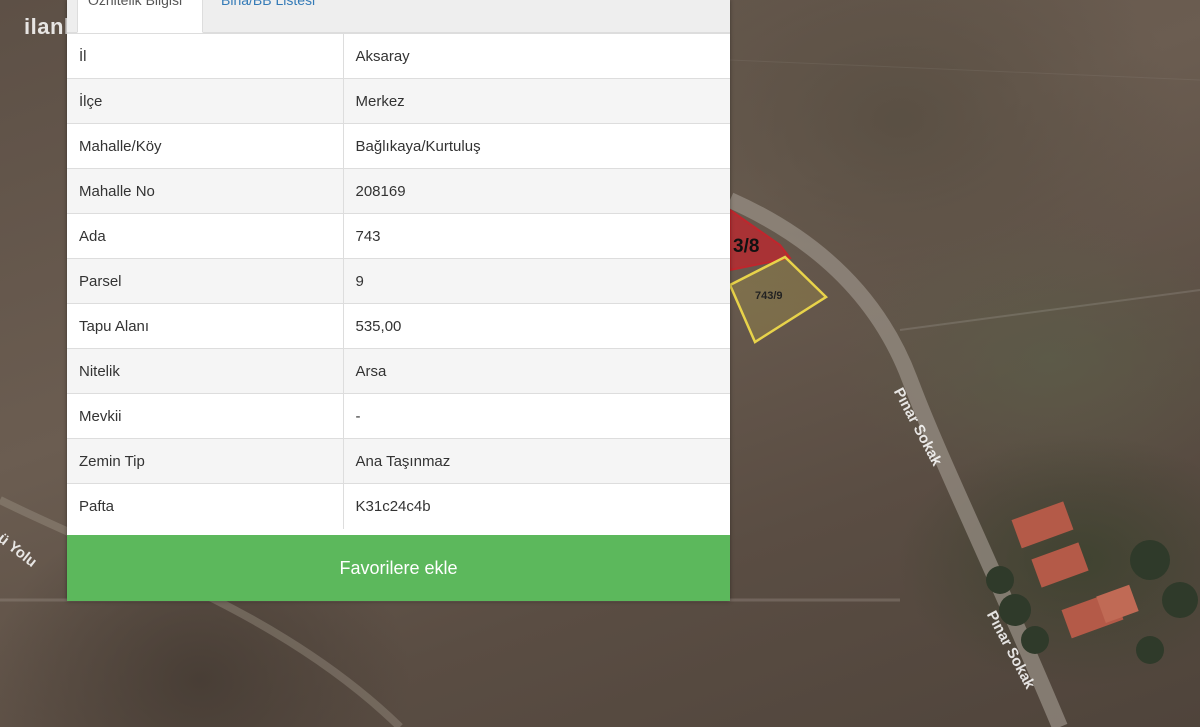 The height and width of the screenshot is (727, 1200). Describe the element at coordinates (769, 296) in the screenshot. I see `parcel-label-selected: 743/9` at that location.